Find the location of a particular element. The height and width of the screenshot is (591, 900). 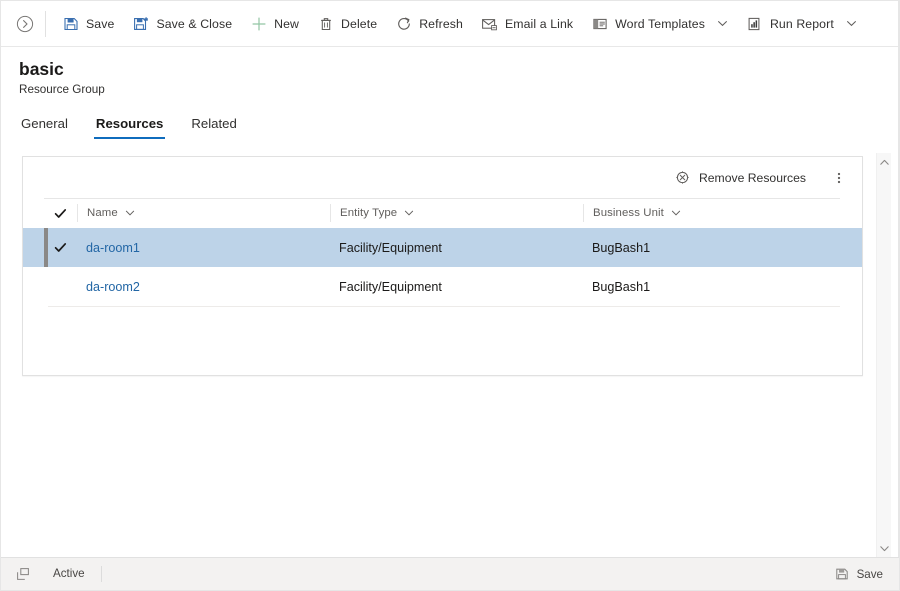

chevron-circle-right-icon is located at coordinates (25, 24).